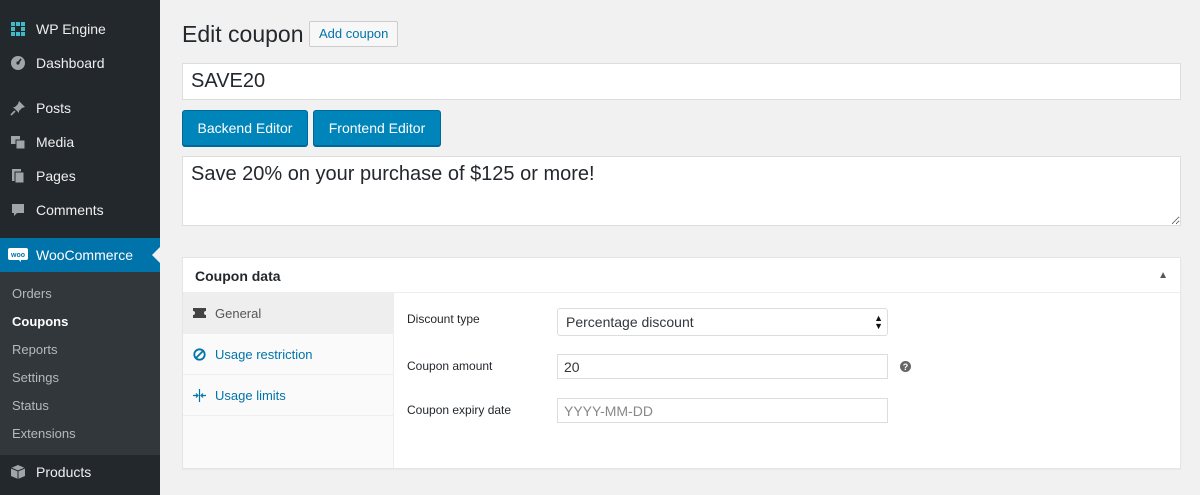 The image size is (1200, 495). What do you see at coordinates (56, 176) in the screenshot?
I see `sidebar-item-label: Pages` at bounding box center [56, 176].